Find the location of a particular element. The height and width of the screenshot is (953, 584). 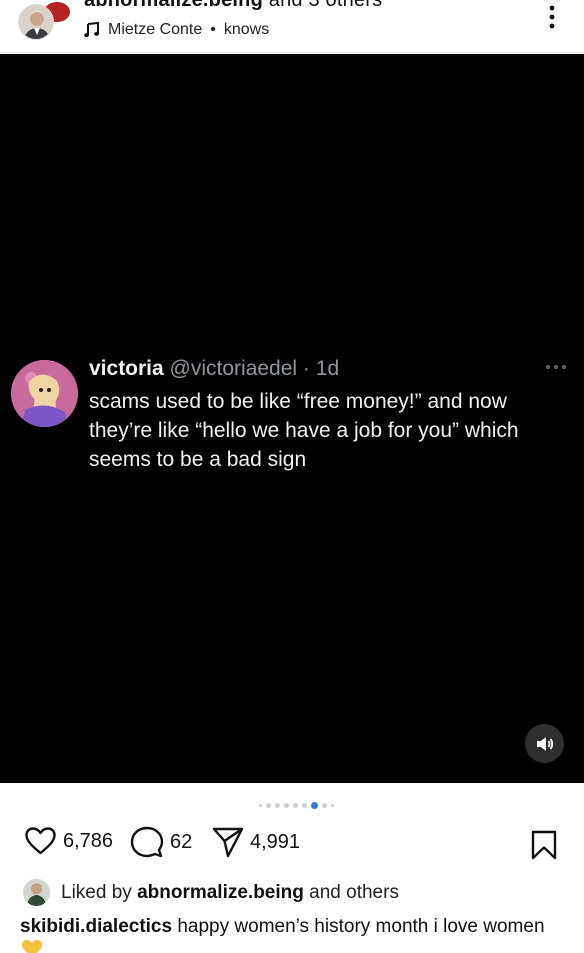

audio-attribution: Mietze Conte • knows is located at coordinates (176, 30).